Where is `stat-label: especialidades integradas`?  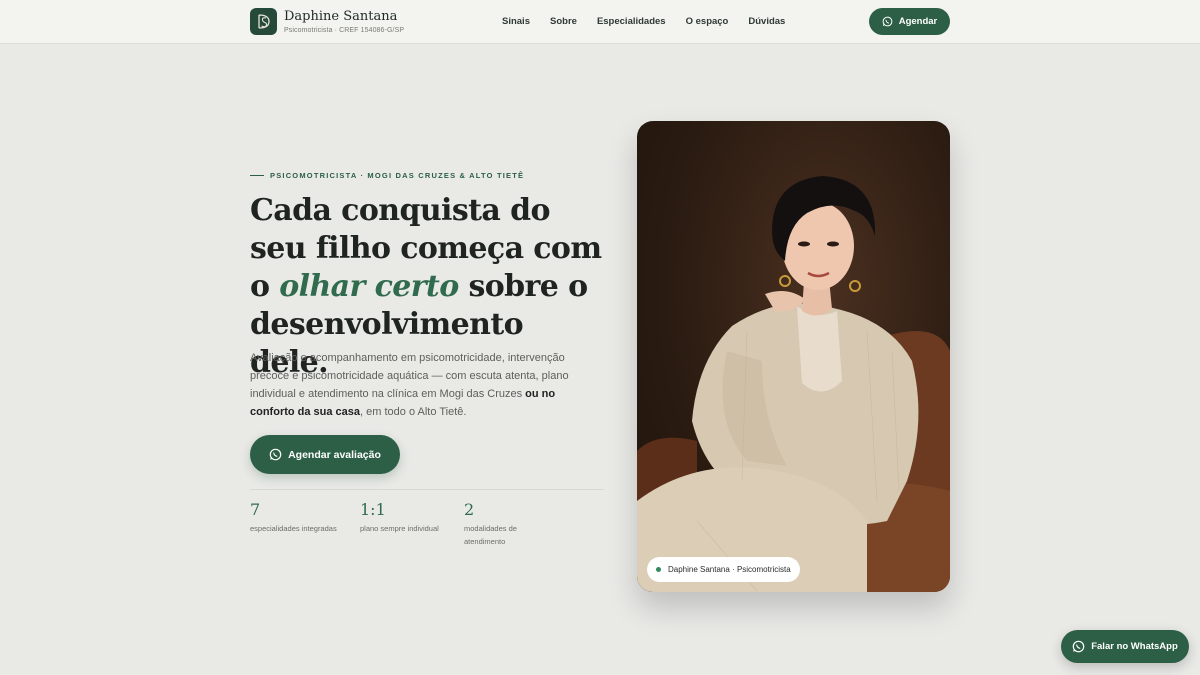
stat-label: especialidades integradas is located at coordinates (293, 528).